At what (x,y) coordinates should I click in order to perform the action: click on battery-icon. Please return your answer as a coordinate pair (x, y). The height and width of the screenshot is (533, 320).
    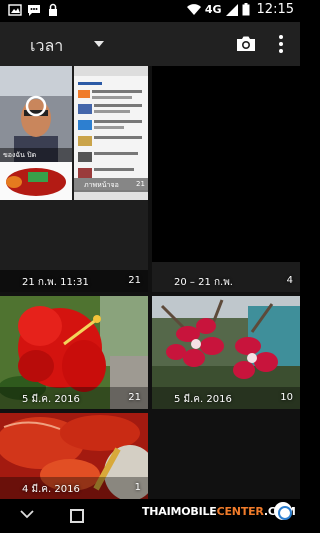
    Looking at the image, I should click on (246, 9).